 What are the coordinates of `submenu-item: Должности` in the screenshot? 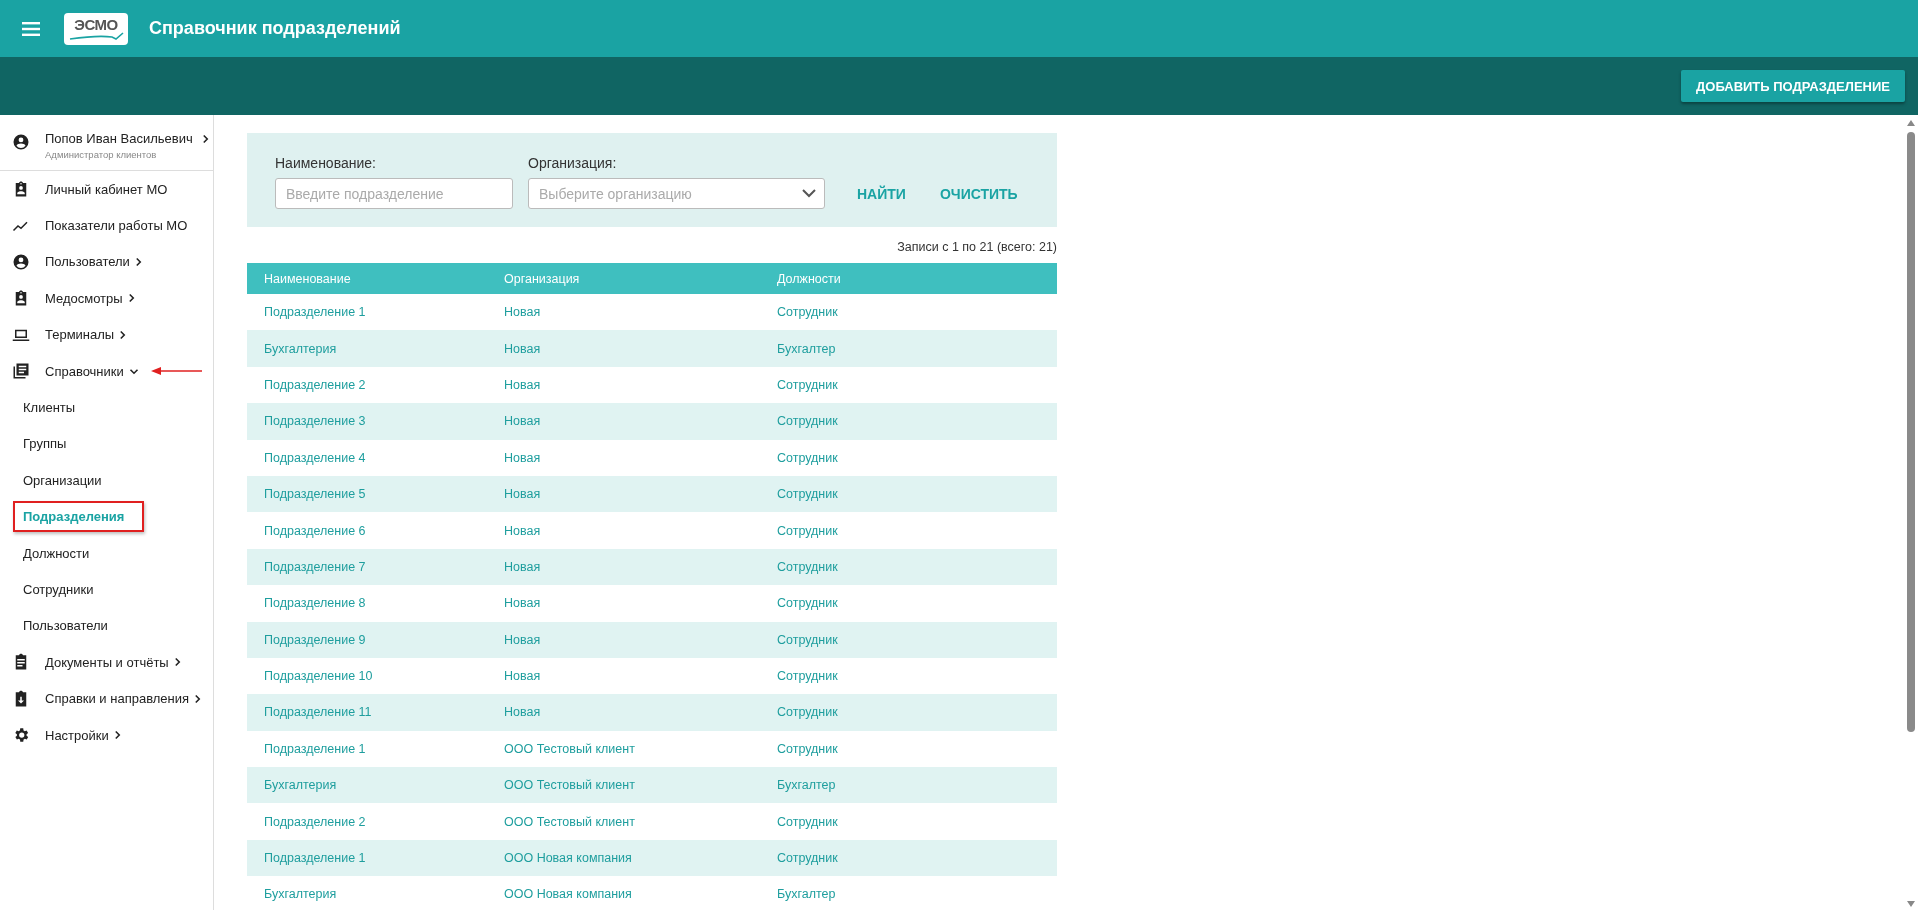 It's located at (56, 553).